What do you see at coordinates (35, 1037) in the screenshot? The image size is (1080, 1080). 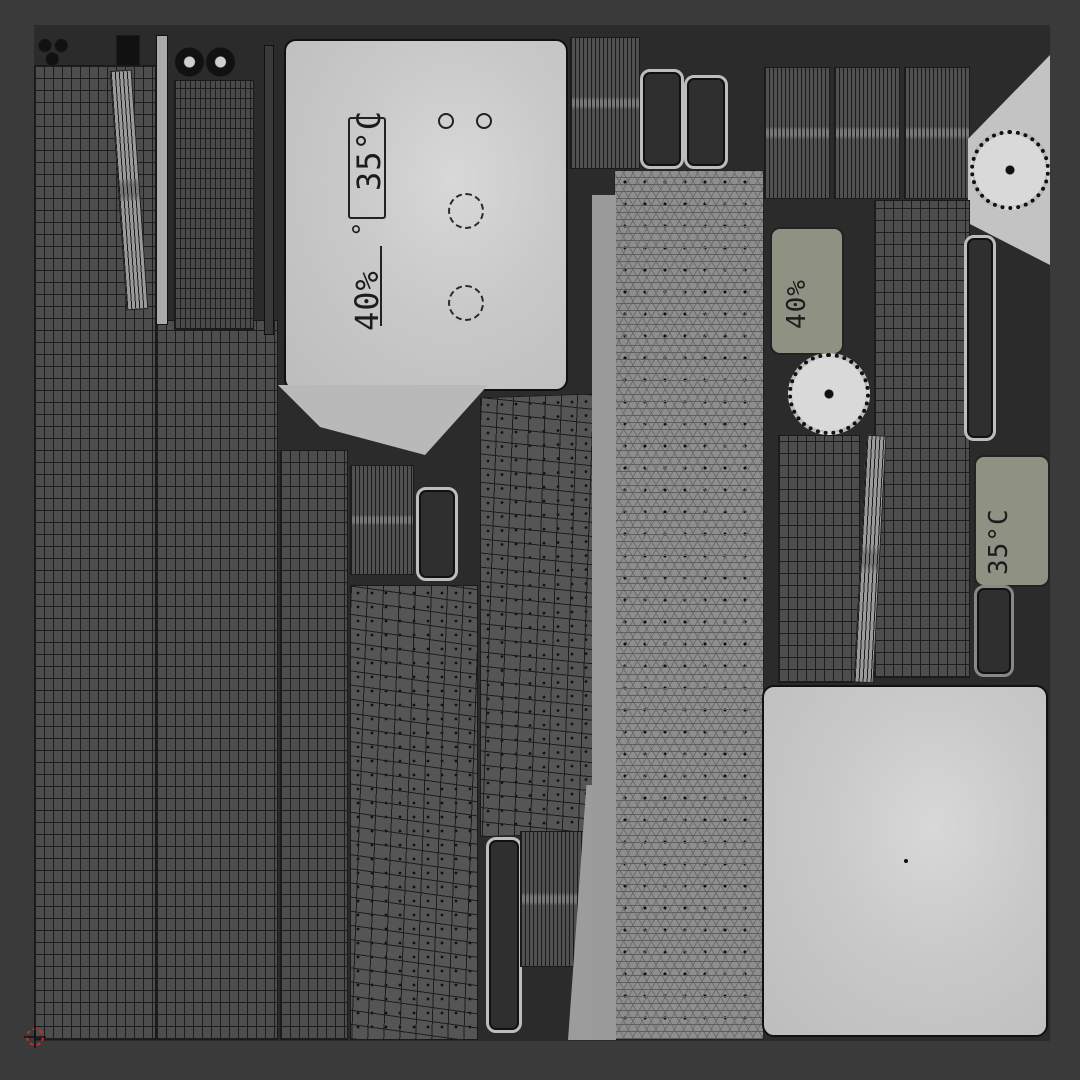 I see `2d-cursor-icon` at bounding box center [35, 1037].